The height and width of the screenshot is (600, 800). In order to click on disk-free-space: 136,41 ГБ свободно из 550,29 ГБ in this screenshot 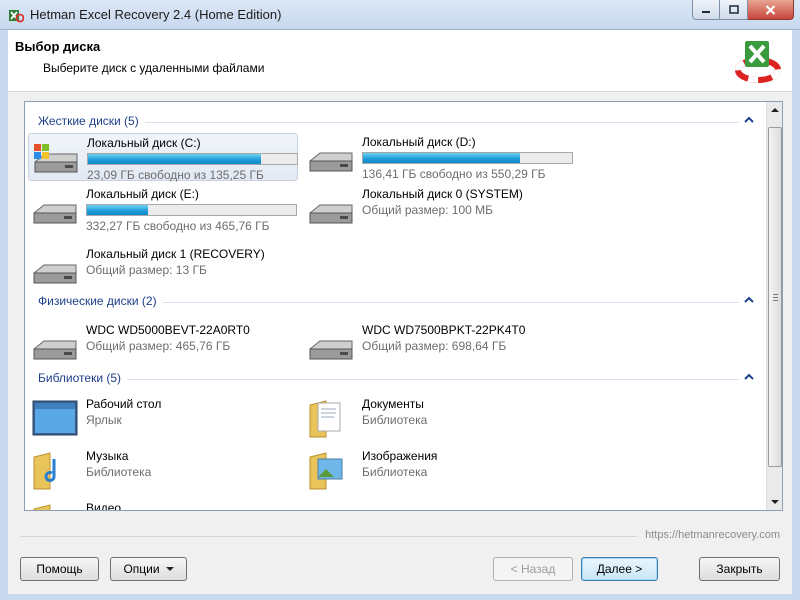, I will do `click(454, 174)`.